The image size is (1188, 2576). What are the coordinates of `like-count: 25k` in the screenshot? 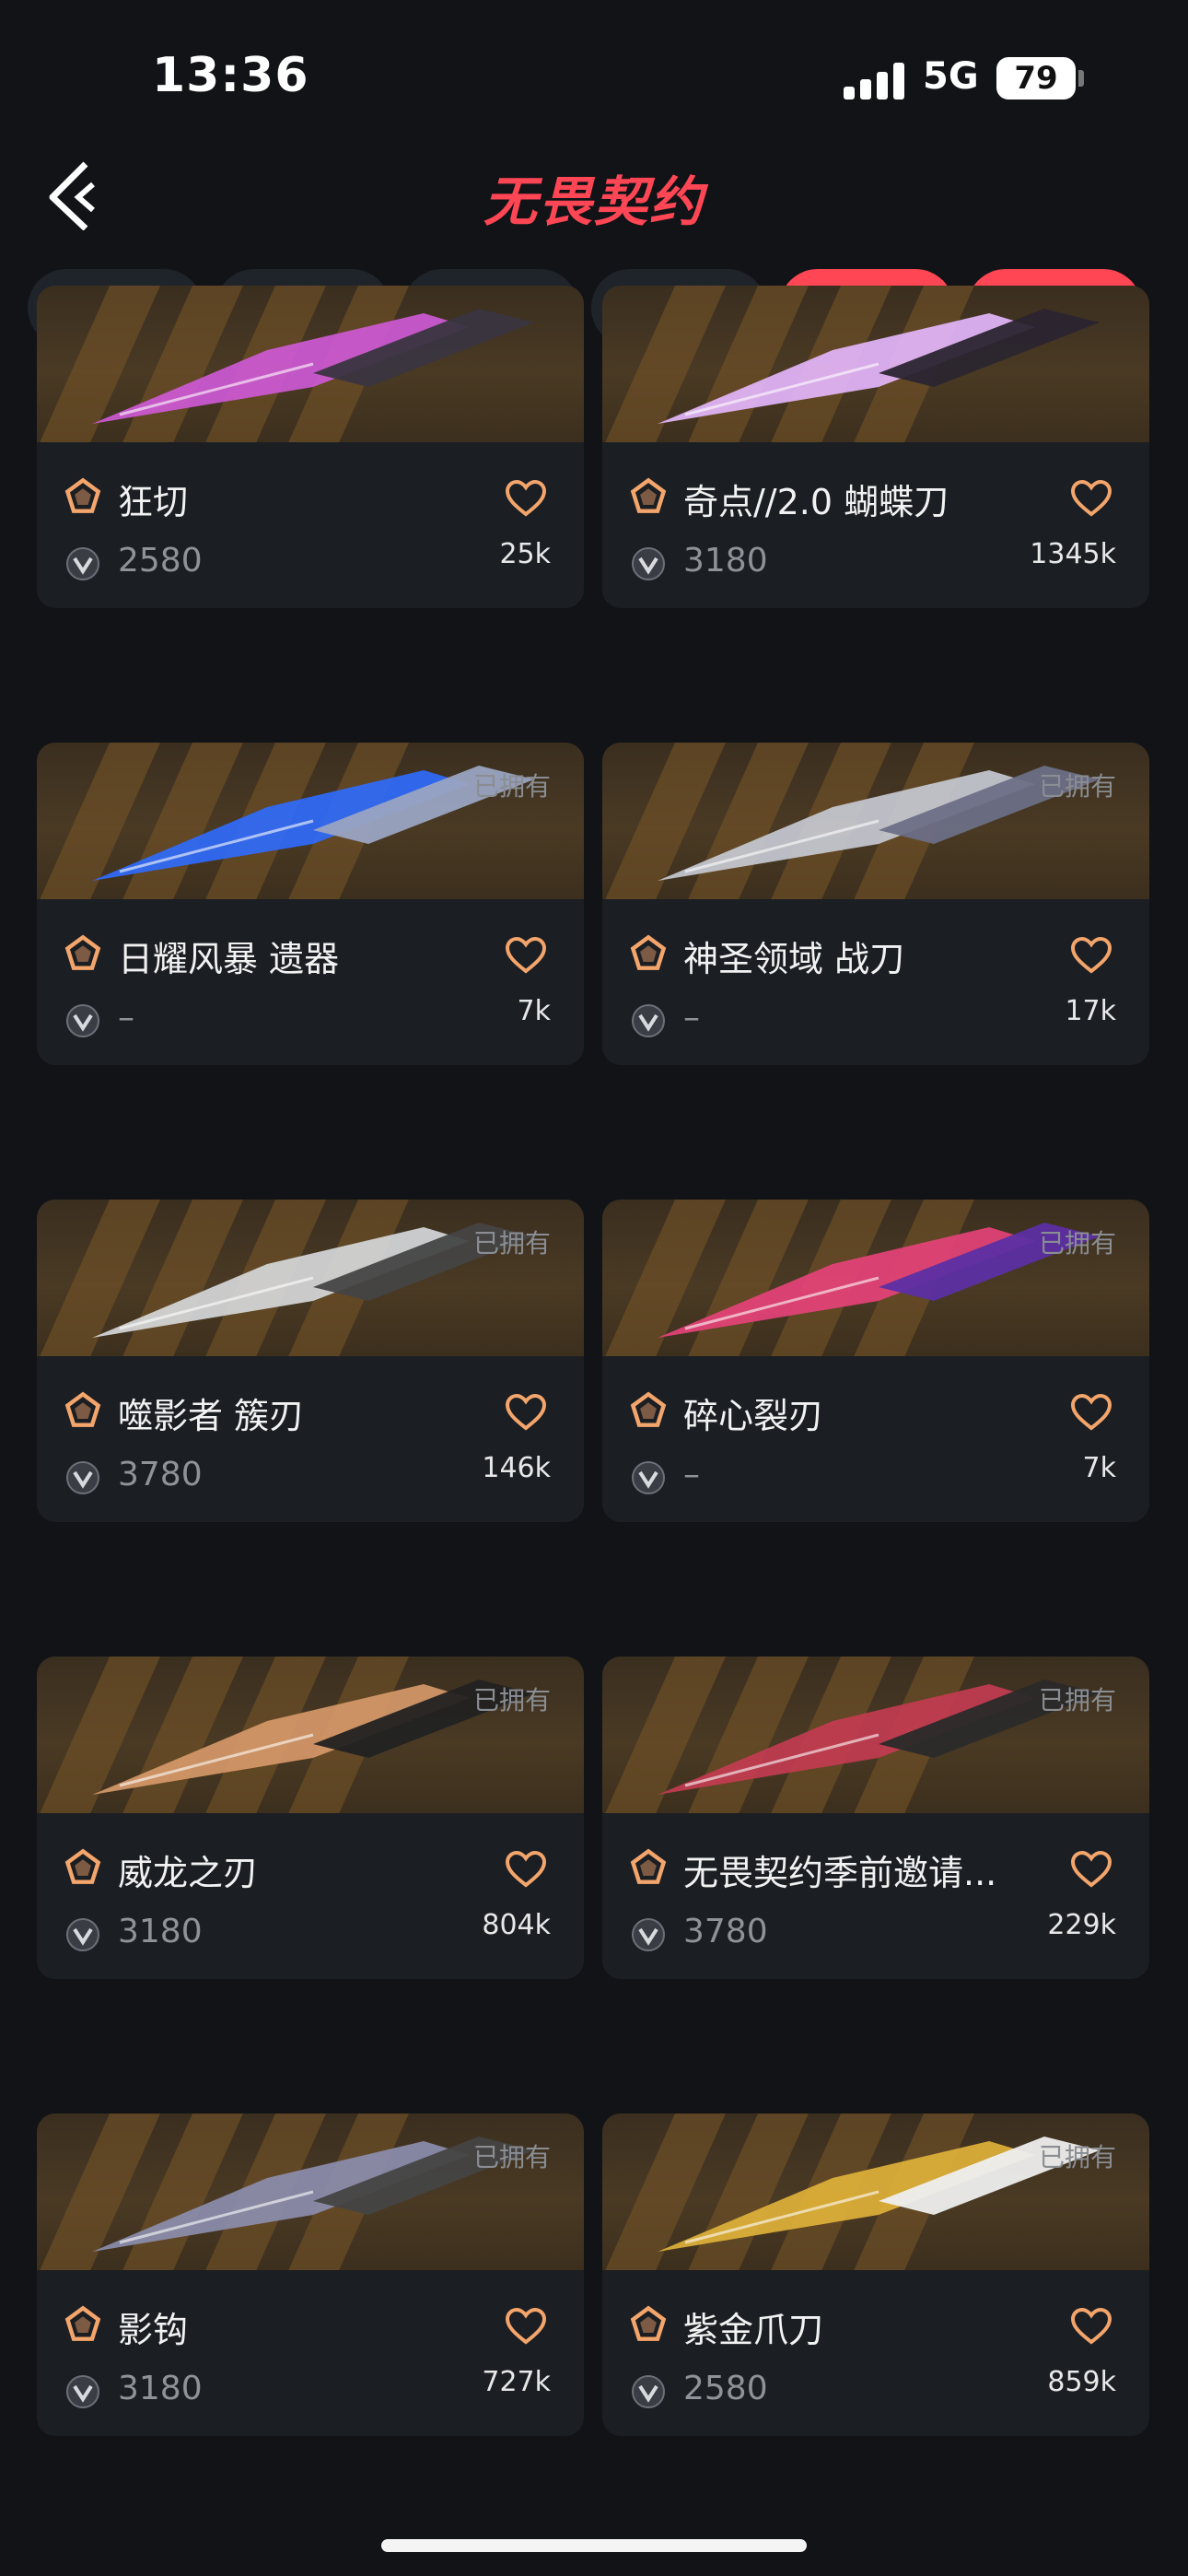 It's located at (525, 554).